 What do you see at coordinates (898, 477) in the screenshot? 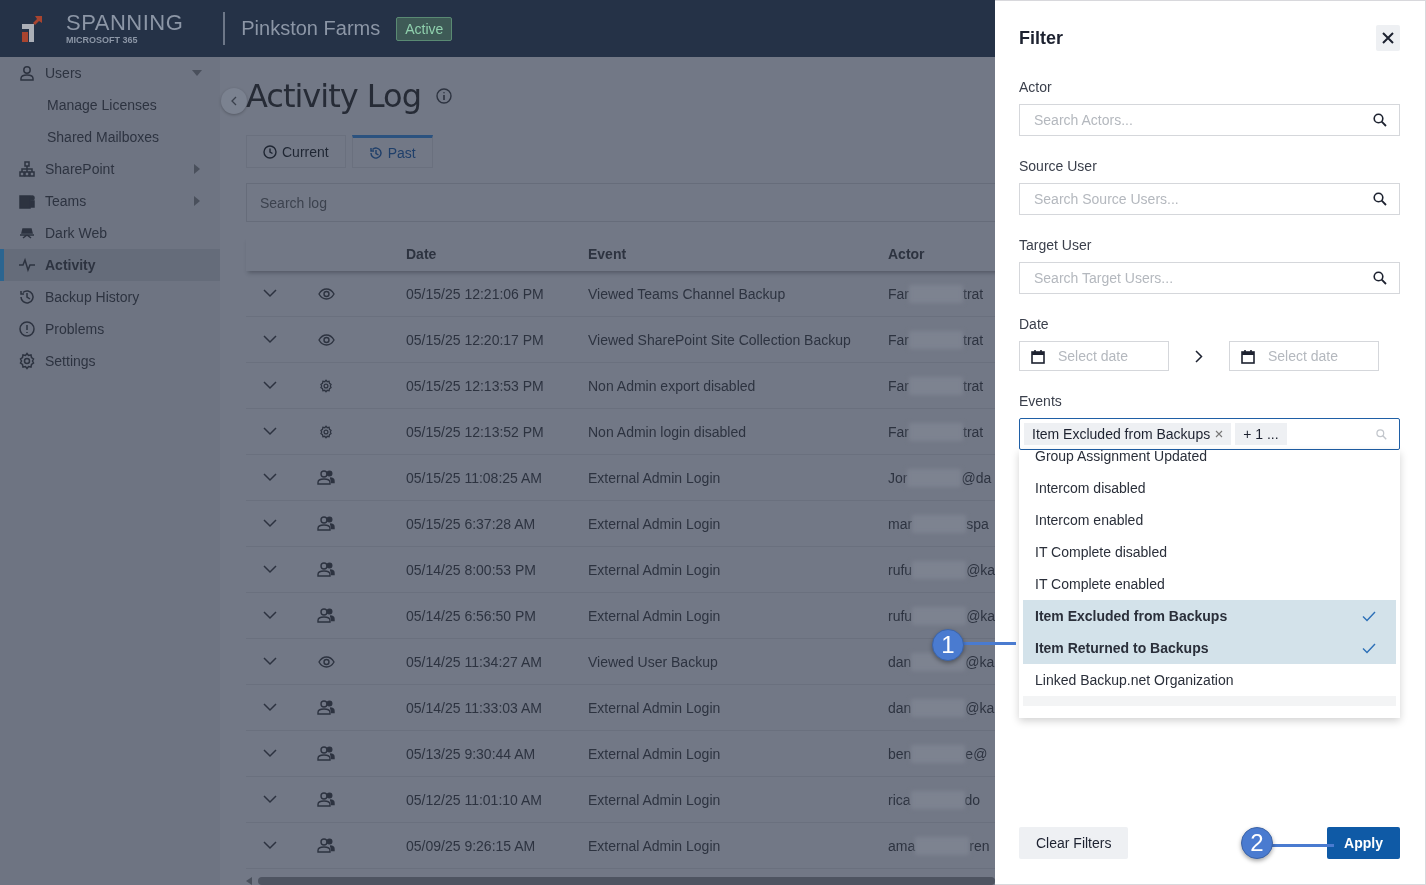
I see `actor-text: Jor` at bounding box center [898, 477].